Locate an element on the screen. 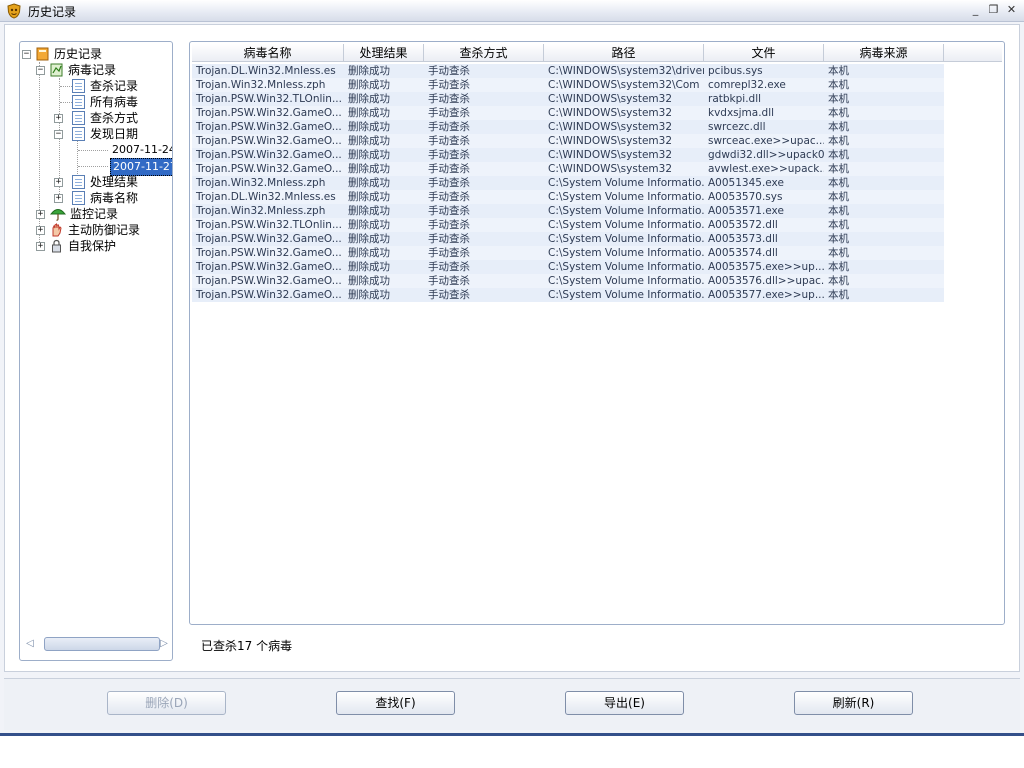 The image size is (1024, 768). tree-node-found-date: − 发现日期 is located at coordinates (113, 134).